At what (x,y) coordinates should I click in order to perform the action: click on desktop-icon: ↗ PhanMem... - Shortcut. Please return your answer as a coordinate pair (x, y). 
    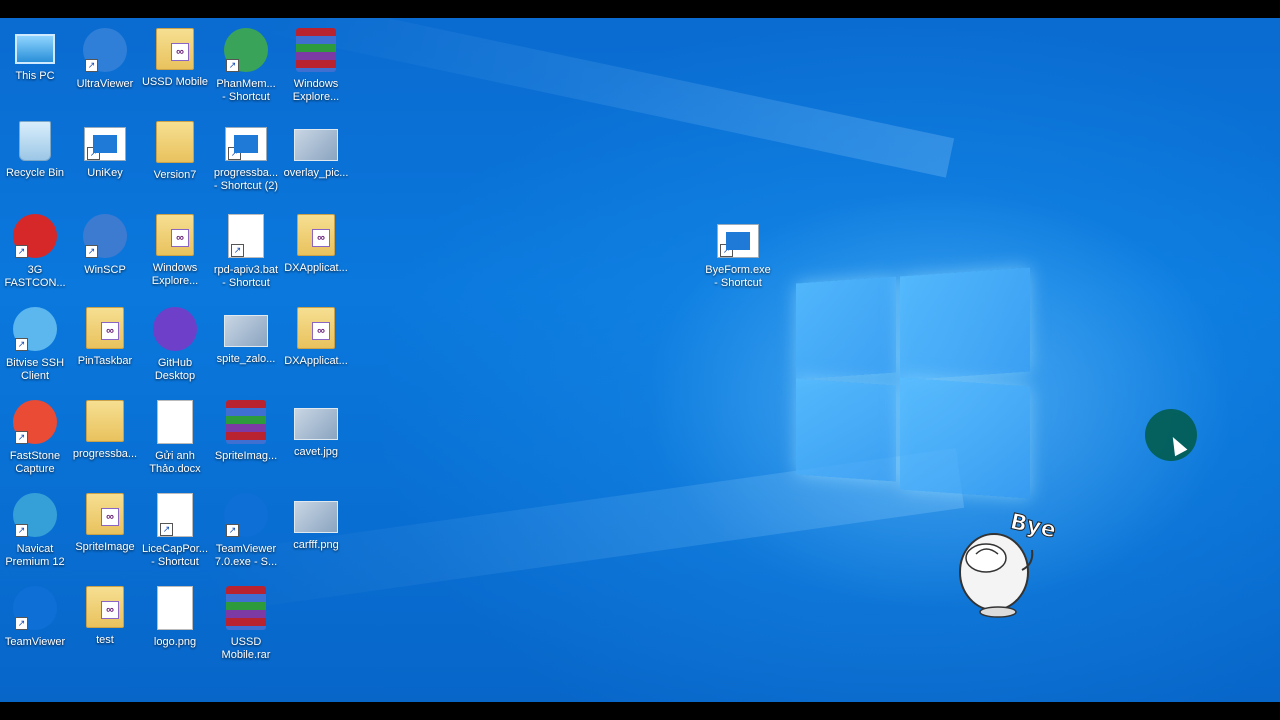
    Looking at the image, I should click on (246, 66).